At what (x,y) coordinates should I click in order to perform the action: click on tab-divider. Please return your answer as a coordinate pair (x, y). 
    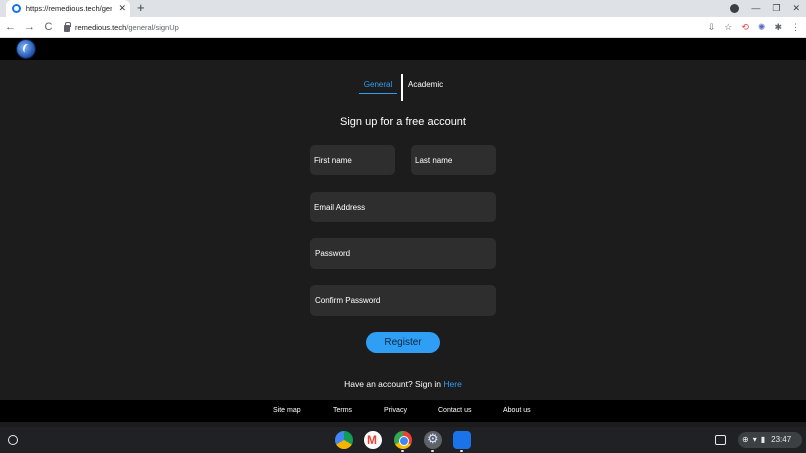
    Looking at the image, I should click on (402, 87).